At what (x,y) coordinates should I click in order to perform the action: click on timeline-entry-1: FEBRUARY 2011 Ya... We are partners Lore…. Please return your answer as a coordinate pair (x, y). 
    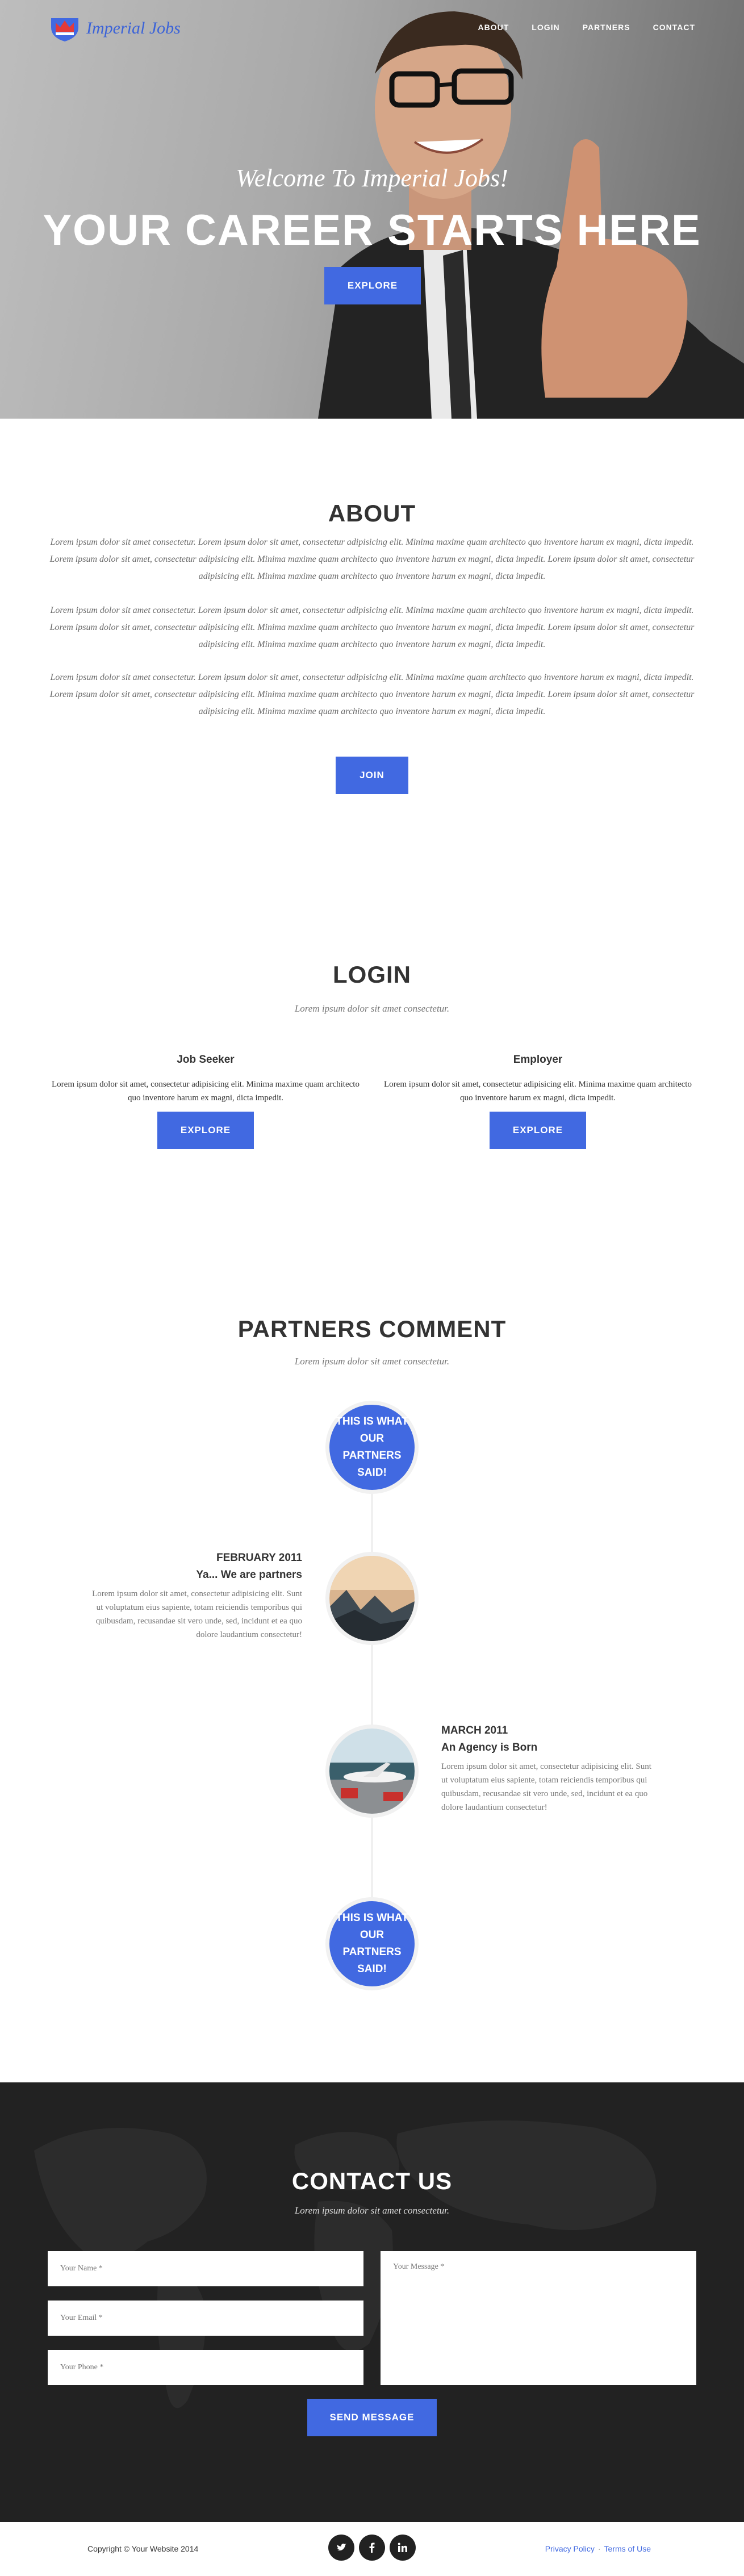
    Looking at the image, I should click on (196, 1597).